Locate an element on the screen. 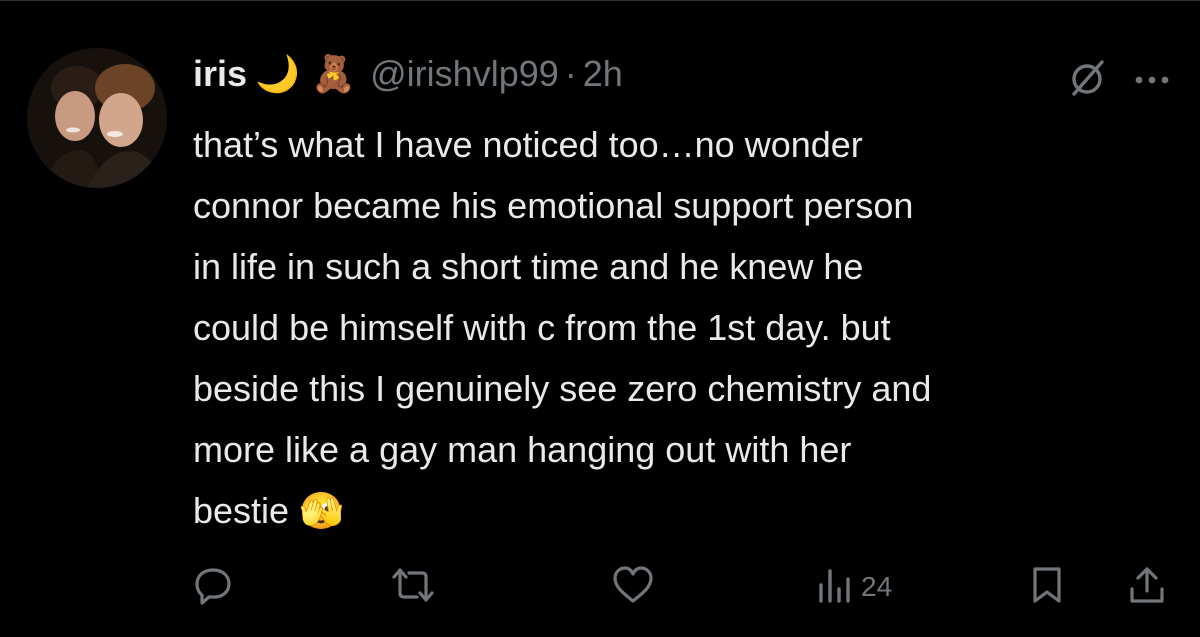 This screenshot has height=637, width=1200. action-bar: 24 is located at coordinates (683, 587).